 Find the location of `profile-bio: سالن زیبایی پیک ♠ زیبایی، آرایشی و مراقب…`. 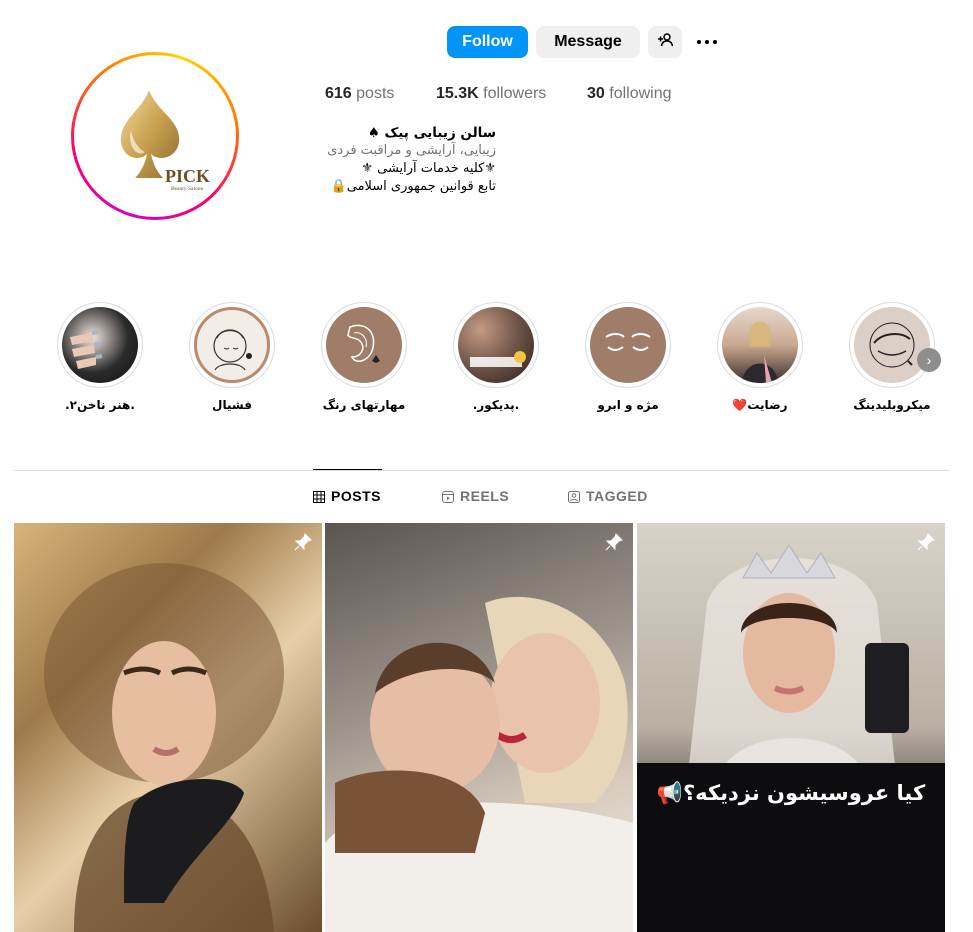

profile-bio: سالن زیبایی پیک ♠ زیبایی، آرایشی و مراقب… is located at coordinates (398, 160).